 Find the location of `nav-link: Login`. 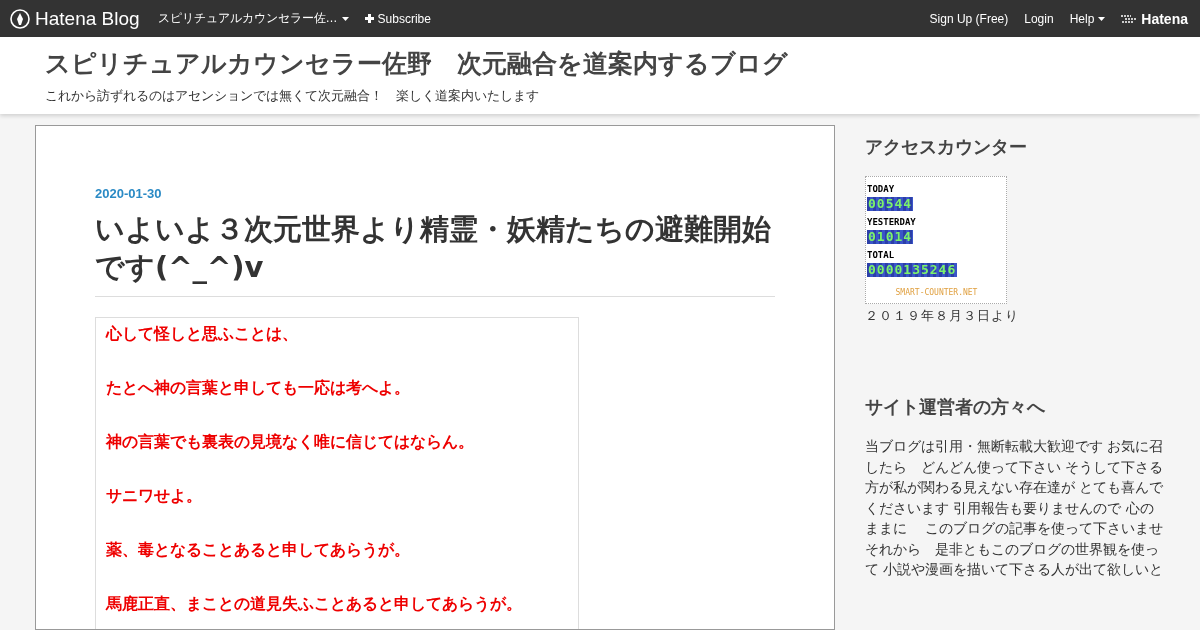

nav-link: Login is located at coordinates (1039, 18).